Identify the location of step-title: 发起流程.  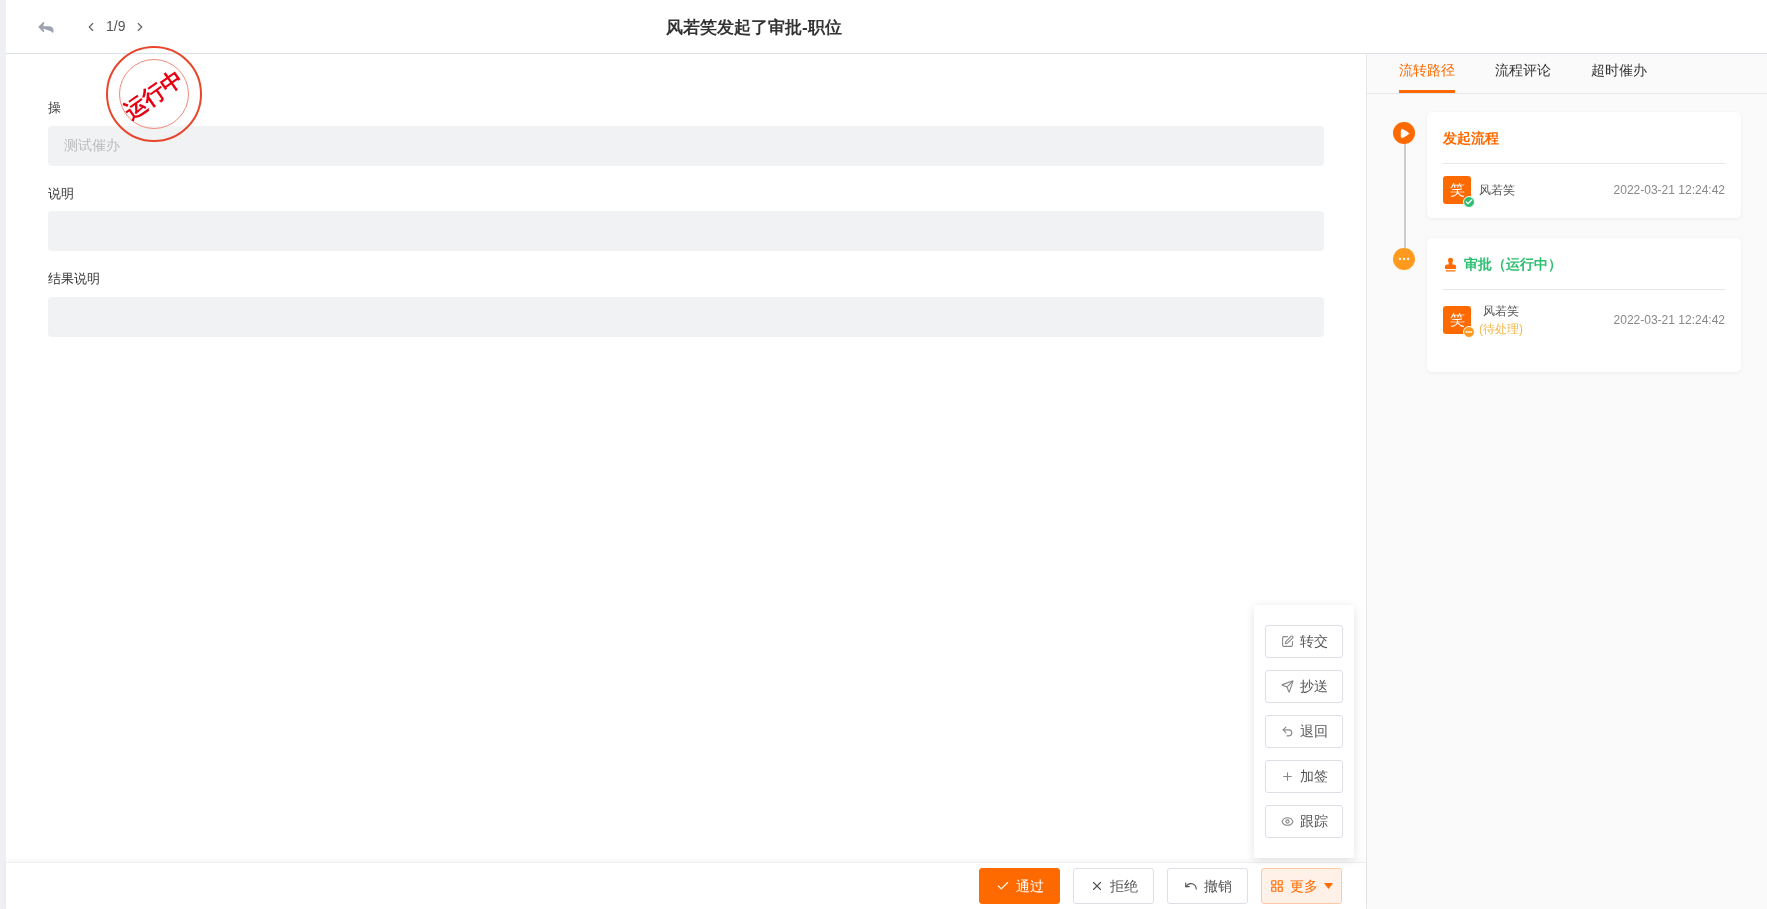
(1471, 138).